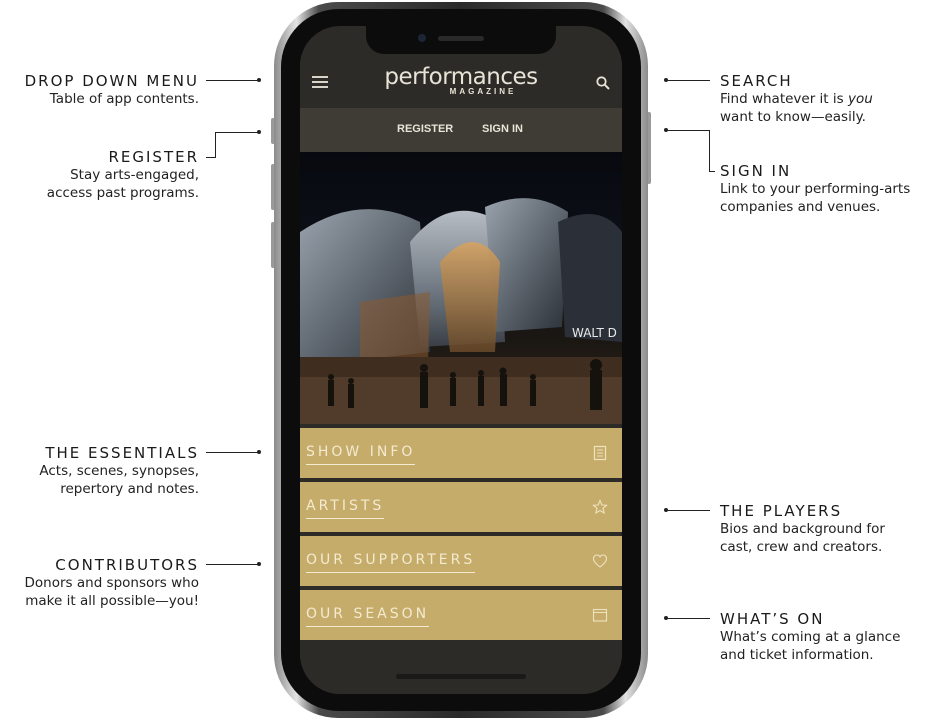  I want to click on calendar-icon, so click(600, 615).